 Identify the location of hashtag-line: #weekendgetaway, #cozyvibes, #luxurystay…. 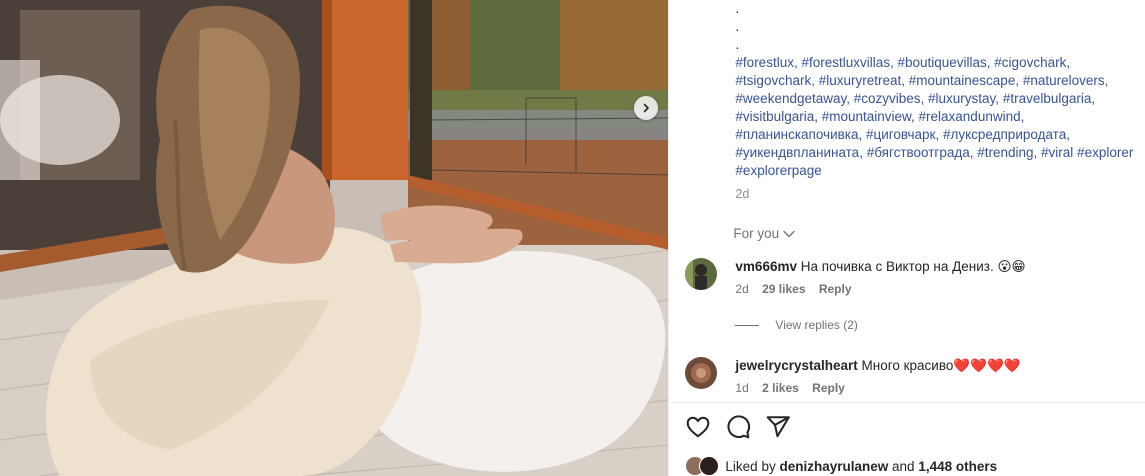
(940, 99).